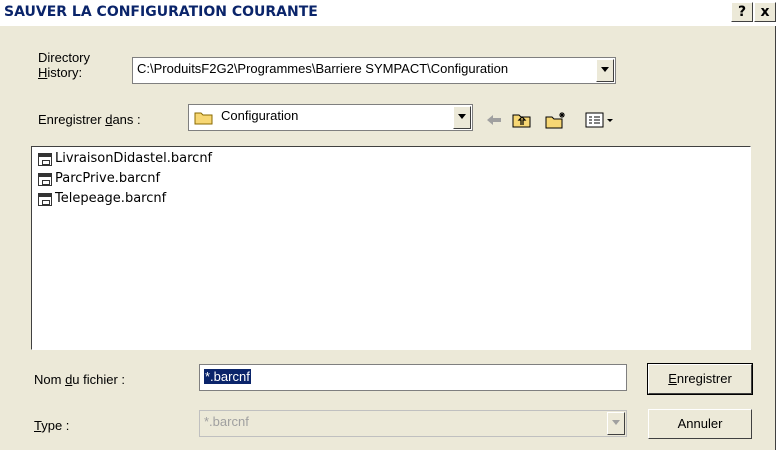 This screenshot has width=776, height=450. What do you see at coordinates (330, 117) in the screenshot?
I see `save-in-combo: Configuration` at bounding box center [330, 117].